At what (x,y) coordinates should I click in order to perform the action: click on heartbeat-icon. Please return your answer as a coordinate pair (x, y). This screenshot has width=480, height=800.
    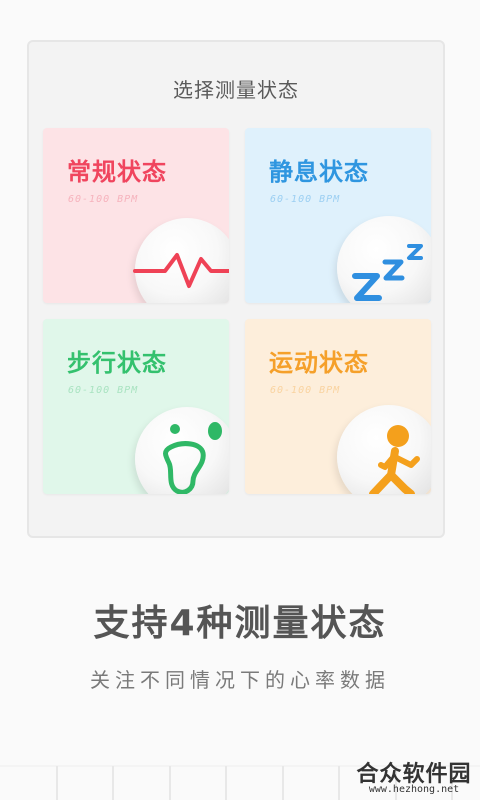
    Looking at the image, I should click on (181, 270).